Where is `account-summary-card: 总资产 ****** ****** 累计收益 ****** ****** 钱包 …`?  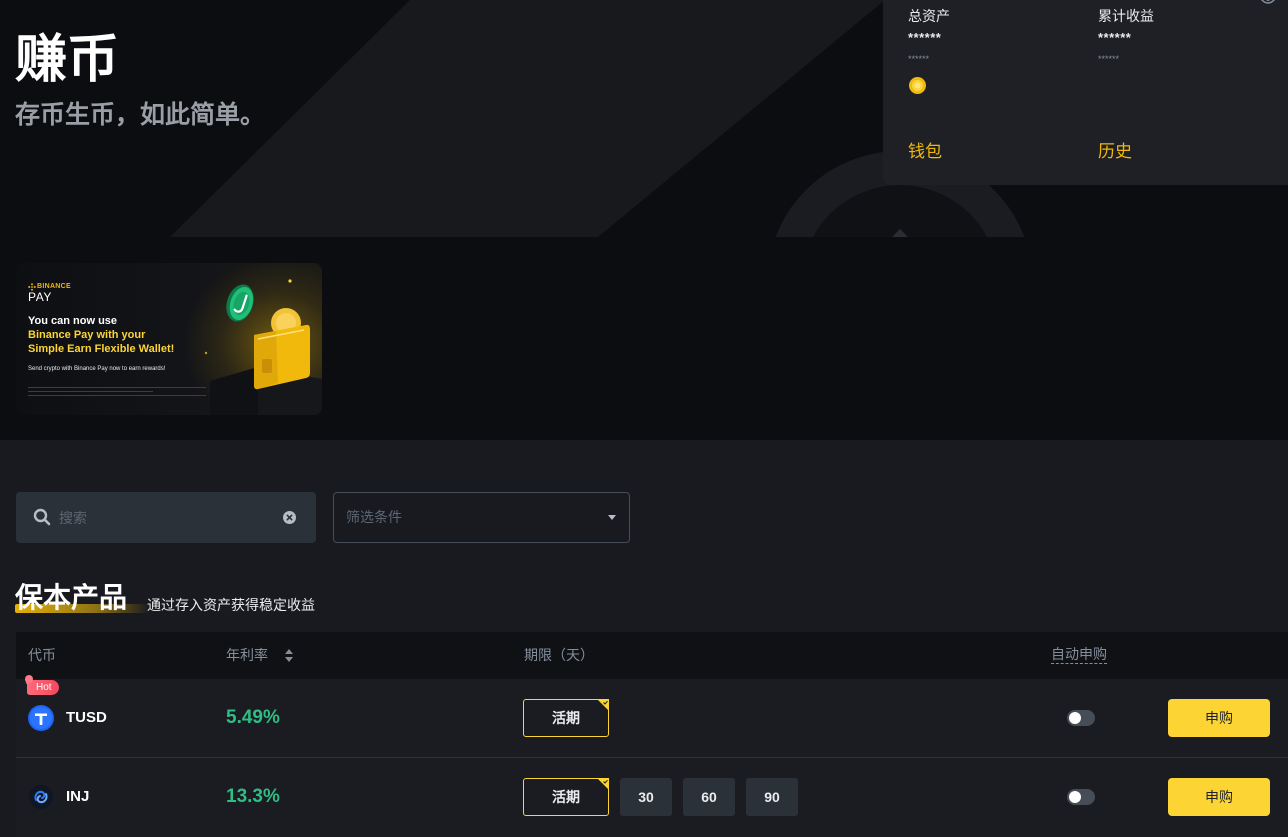 account-summary-card: 总资产 ****** ****** 累计收益 ****** ****** 钱包 … is located at coordinates (1085, 92).